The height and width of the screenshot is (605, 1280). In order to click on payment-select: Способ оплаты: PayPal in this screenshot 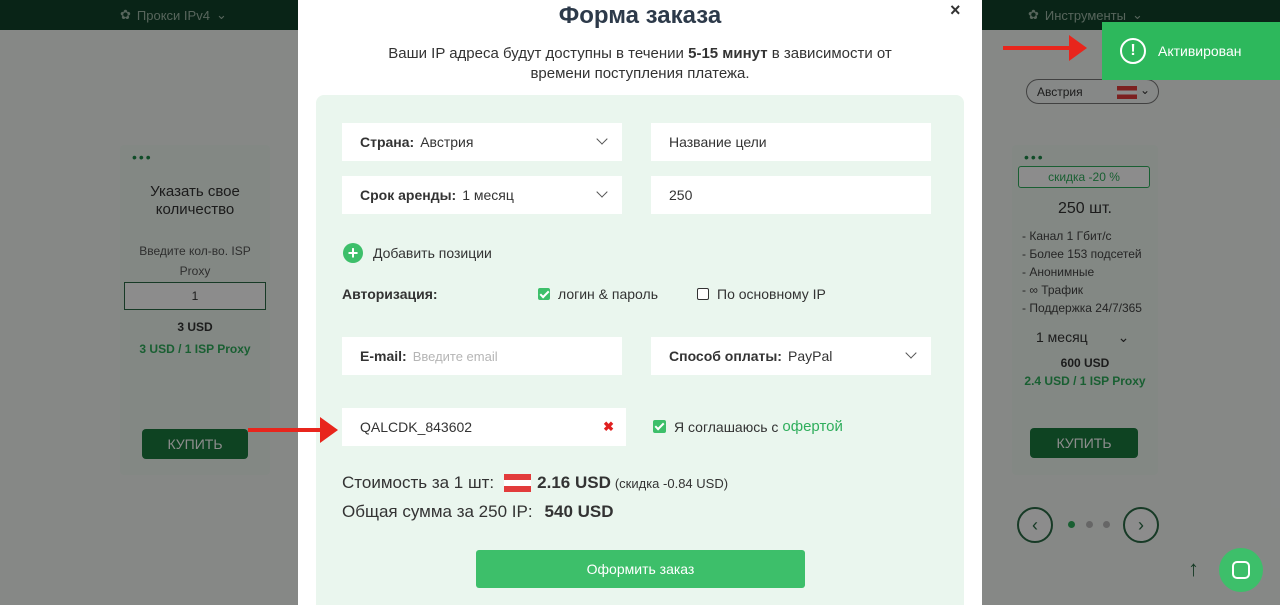, I will do `click(791, 356)`.